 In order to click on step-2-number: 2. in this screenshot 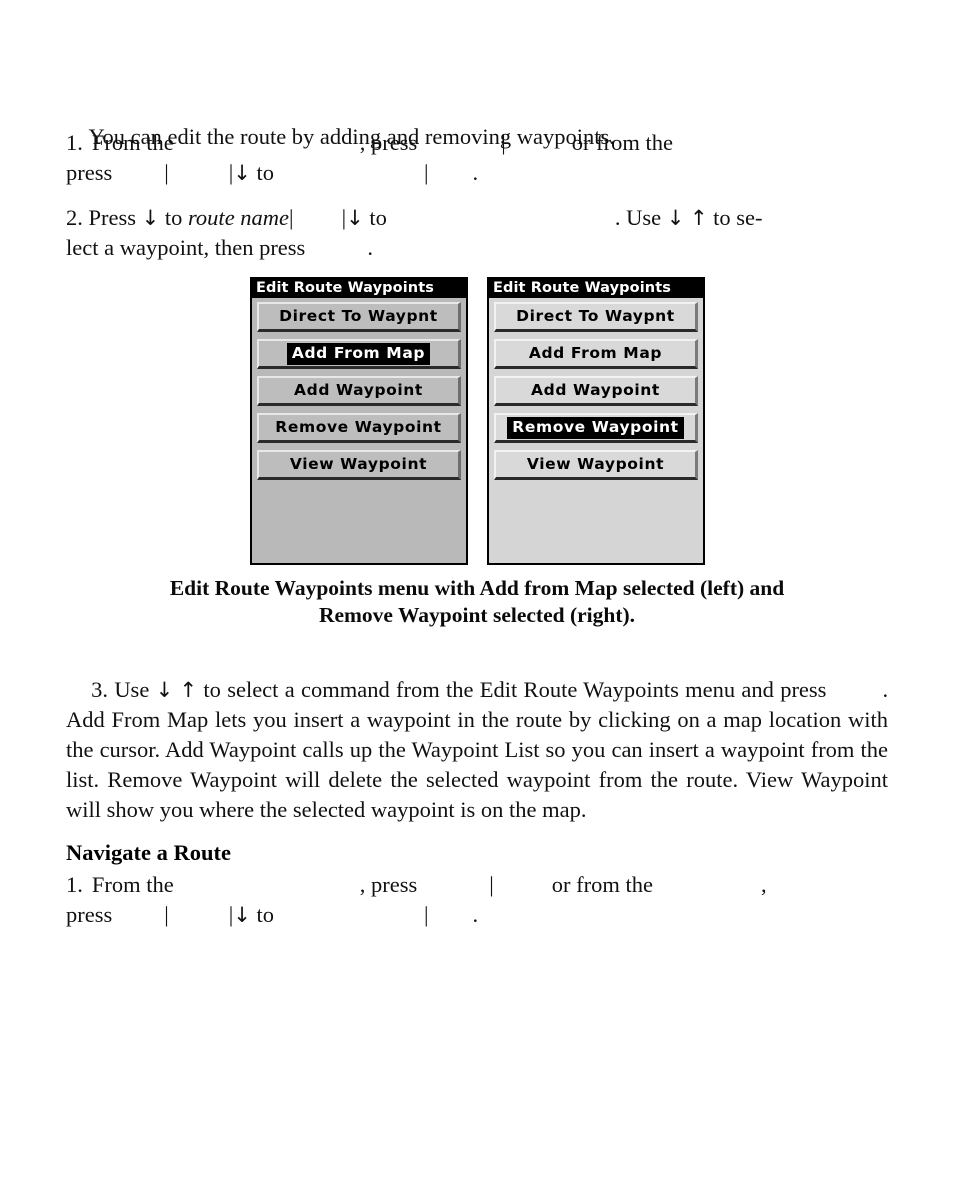, I will do `click(74, 217)`.